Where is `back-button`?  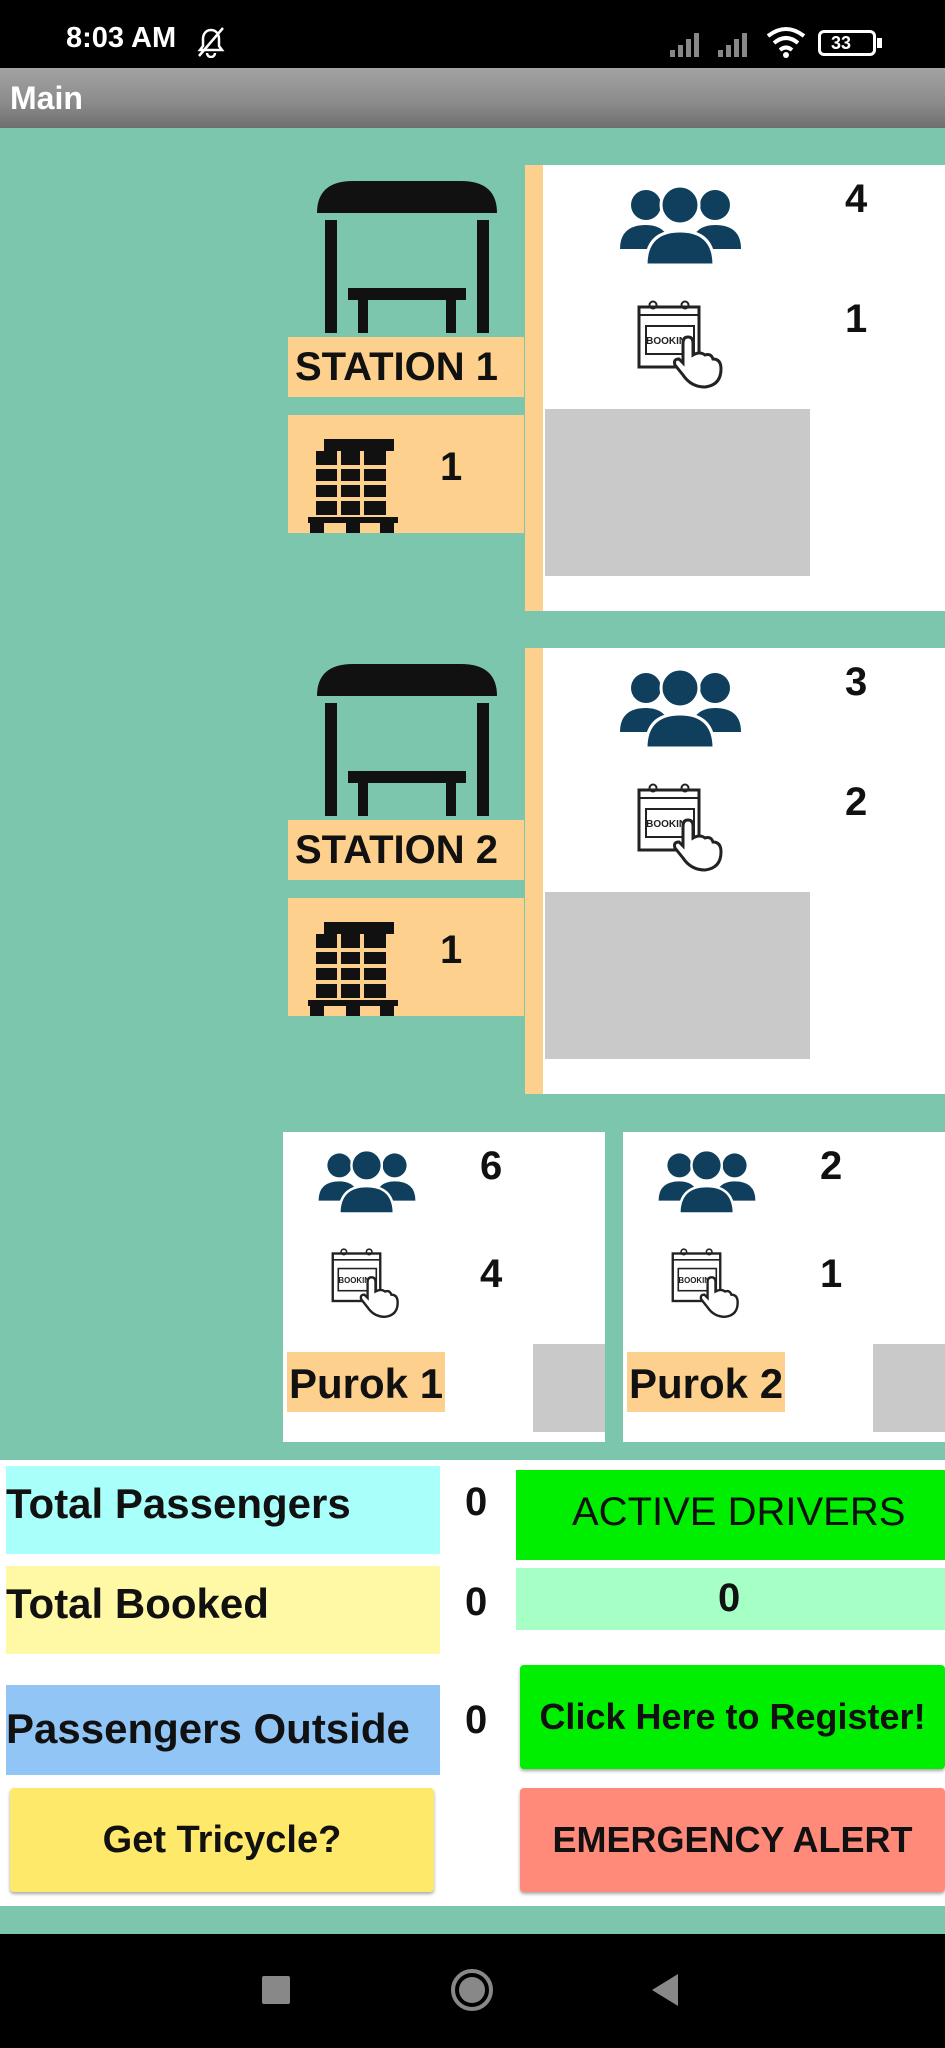 back-button is located at coordinates (665, 1990).